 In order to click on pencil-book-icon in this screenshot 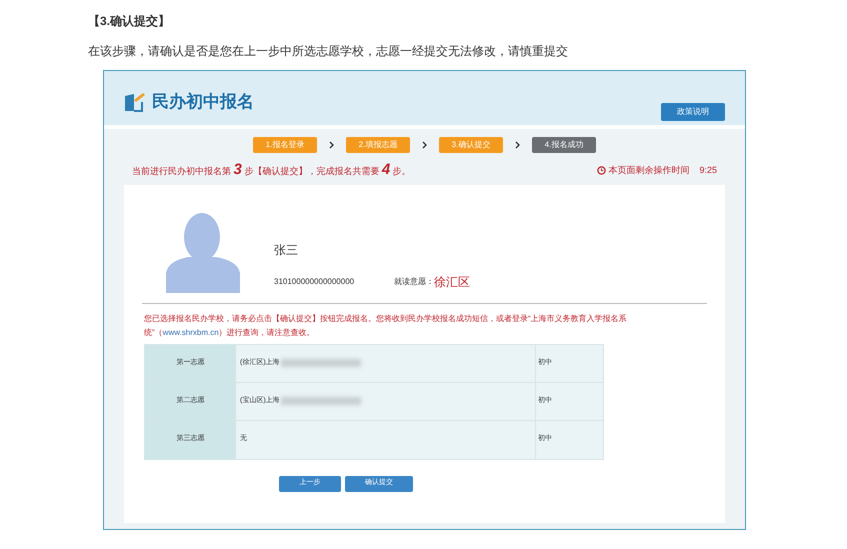, I will do `click(135, 102)`.